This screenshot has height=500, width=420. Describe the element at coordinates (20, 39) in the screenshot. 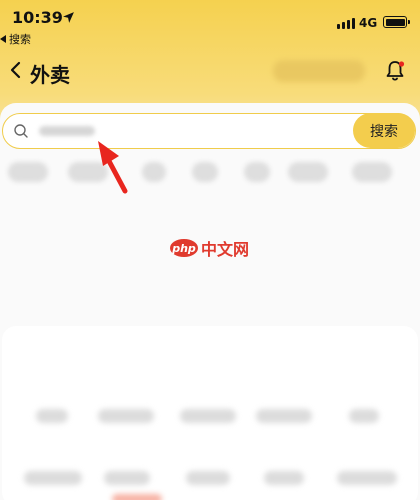

I see `back-to-app-label: 搜索` at that location.